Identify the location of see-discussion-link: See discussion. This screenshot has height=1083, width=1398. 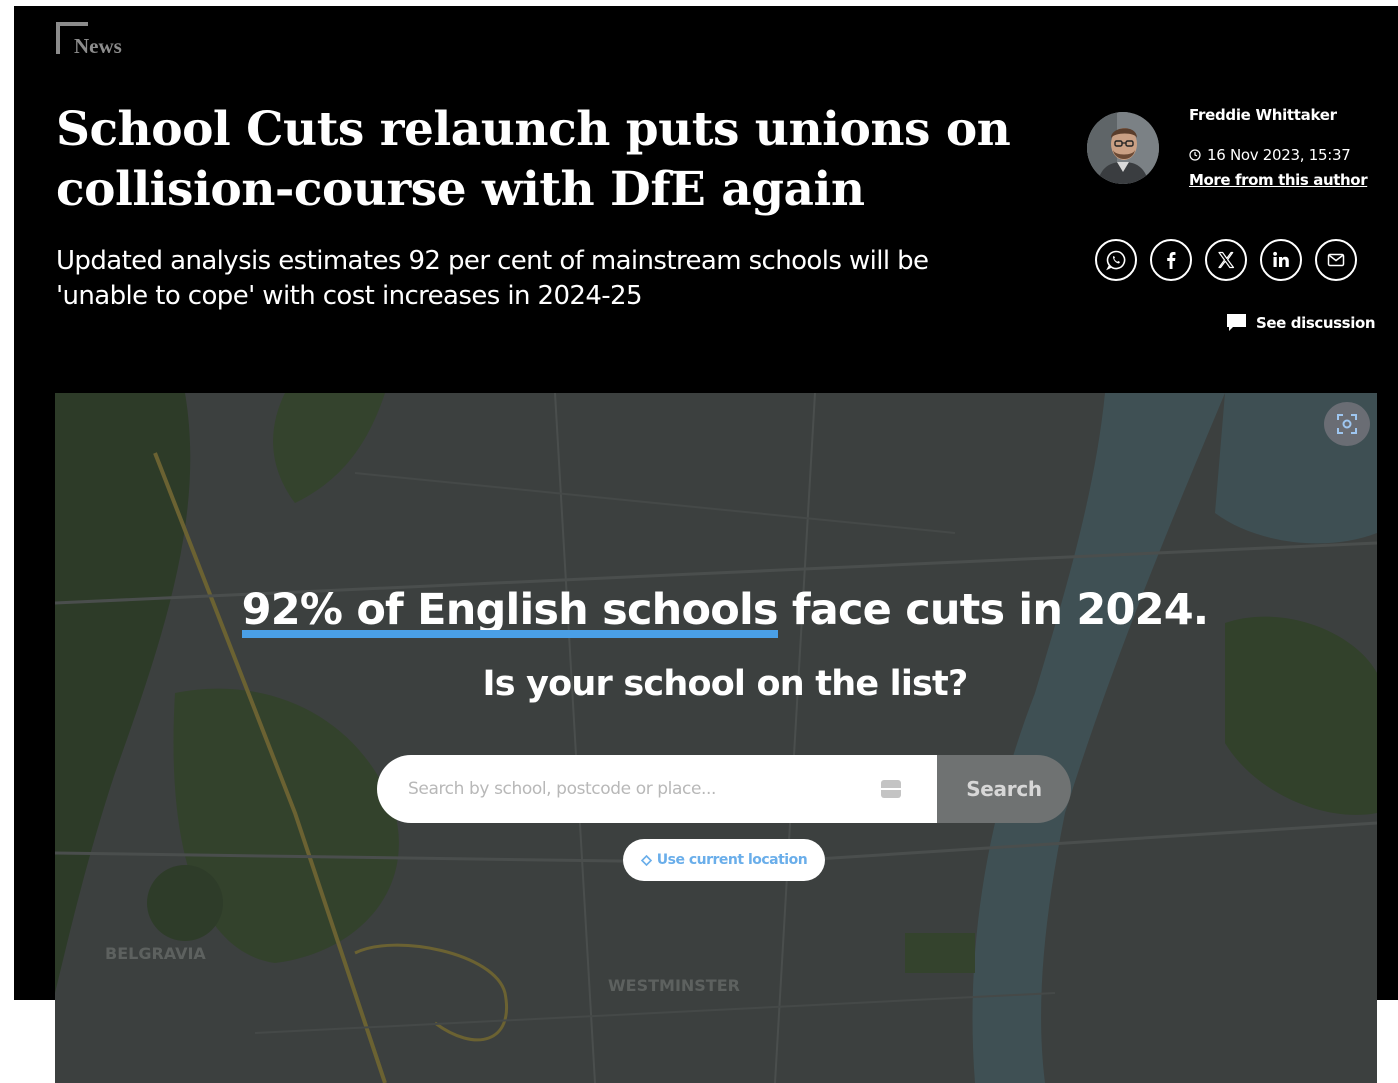
(1301, 323).